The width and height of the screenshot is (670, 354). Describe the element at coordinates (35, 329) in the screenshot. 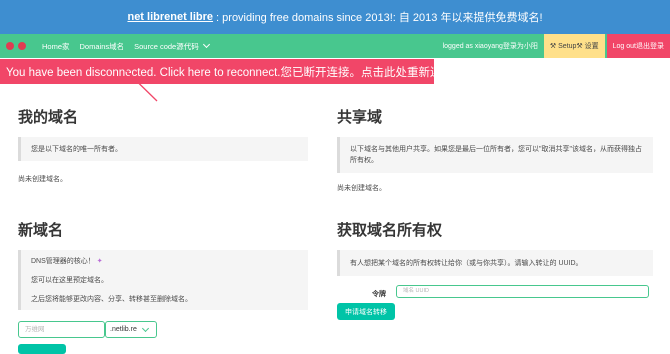

I see `domain-name-placeholder: 万维网` at that location.